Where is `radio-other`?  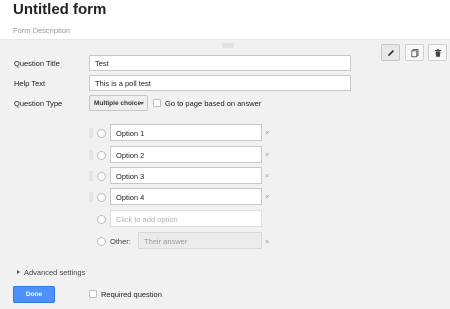
radio-other is located at coordinates (101, 241).